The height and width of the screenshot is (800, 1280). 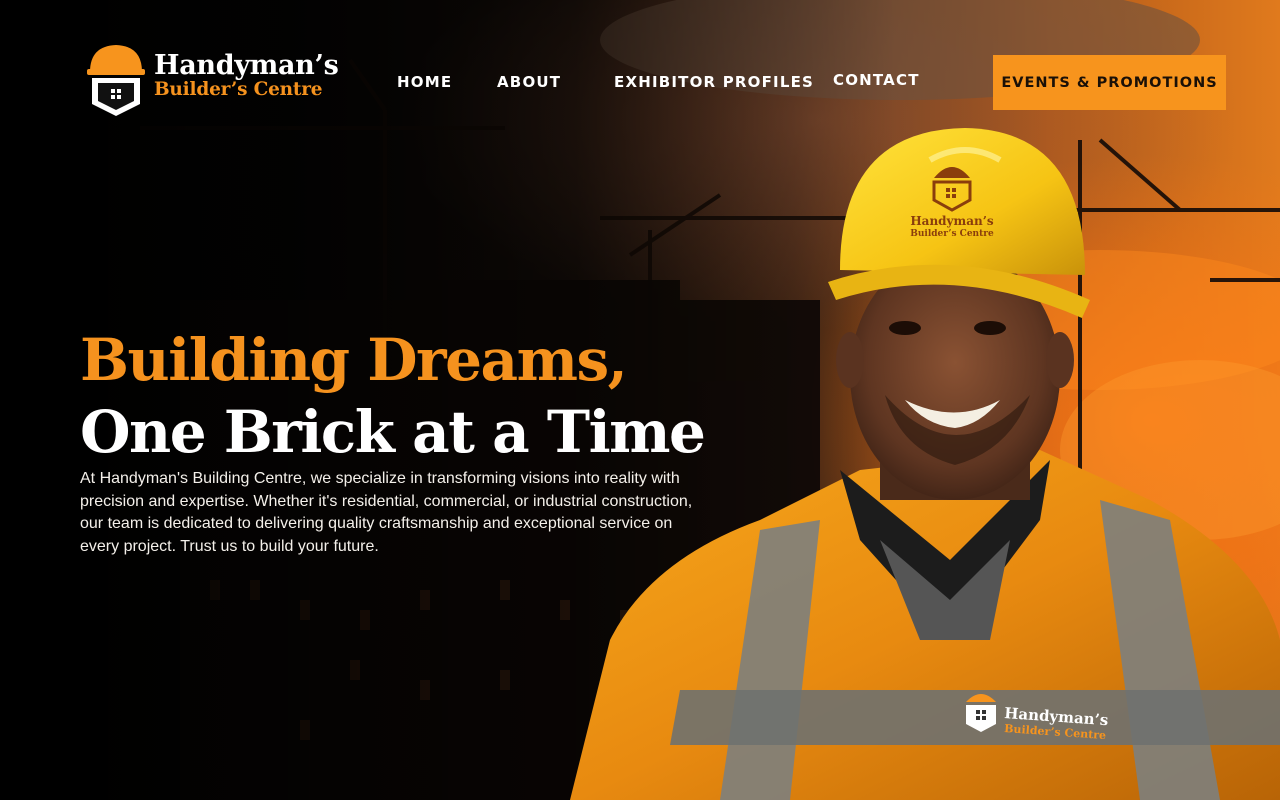 I want to click on brand-name-line2: Builder’s Centre, so click(x=238, y=89).